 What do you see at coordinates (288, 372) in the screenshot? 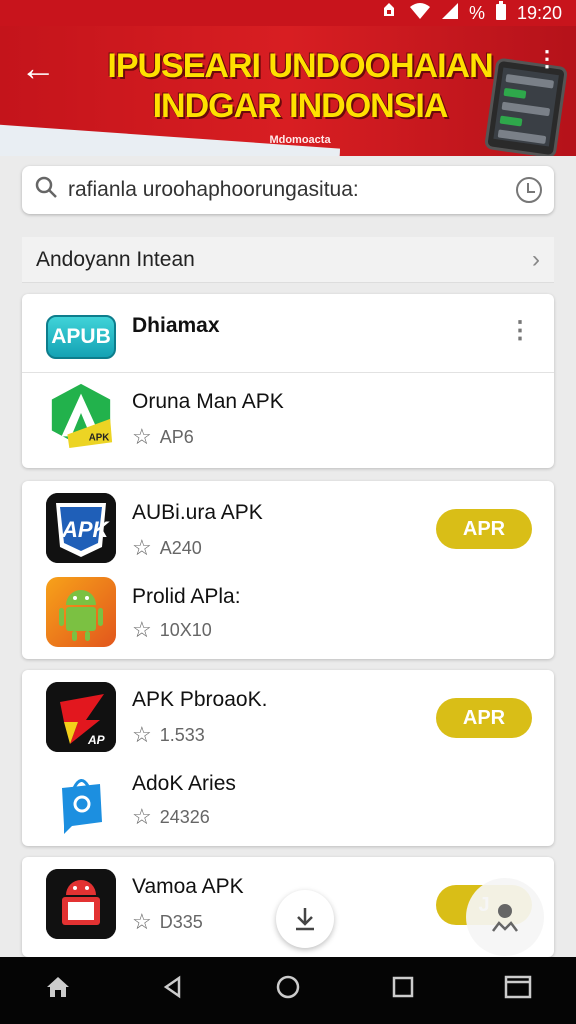
I see `divider` at bounding box center [288, 372].